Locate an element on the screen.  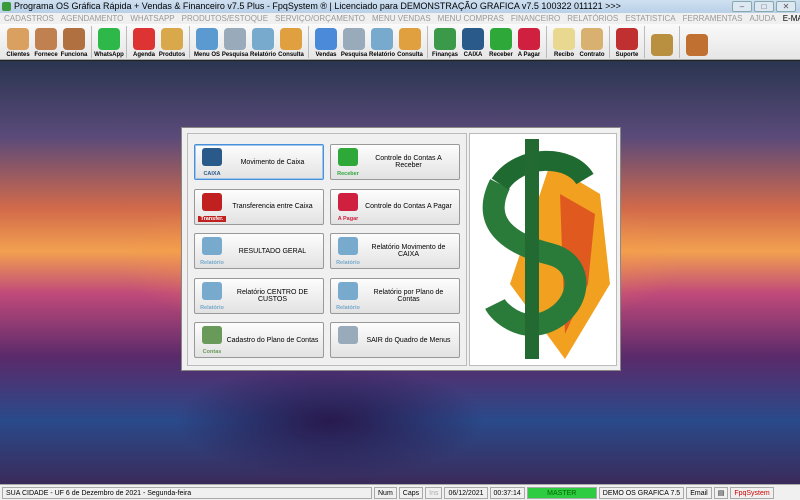
menu-item: E-MAIL is located at coordinates (791, 18).